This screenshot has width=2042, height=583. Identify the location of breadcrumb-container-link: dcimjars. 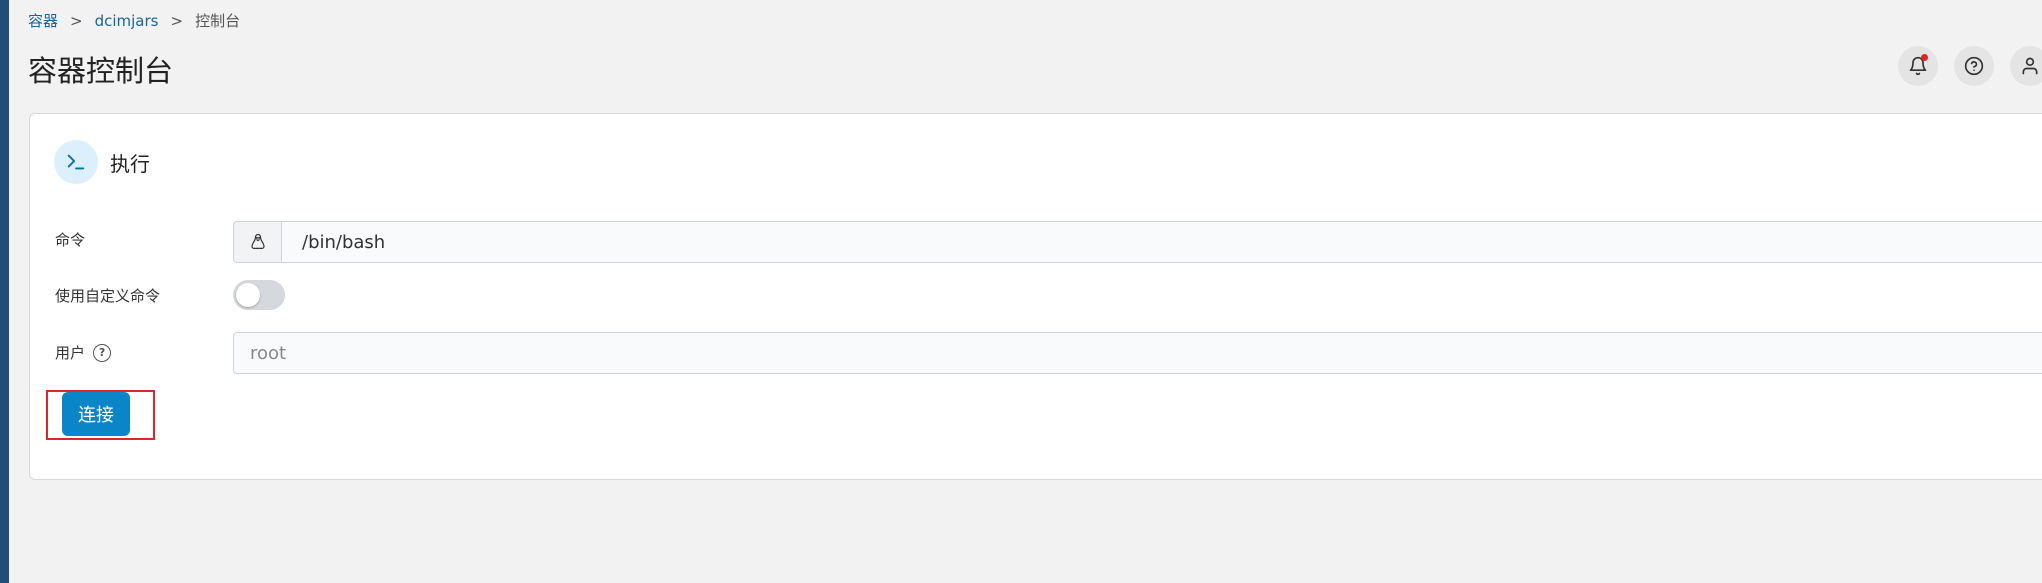
(127, 21).